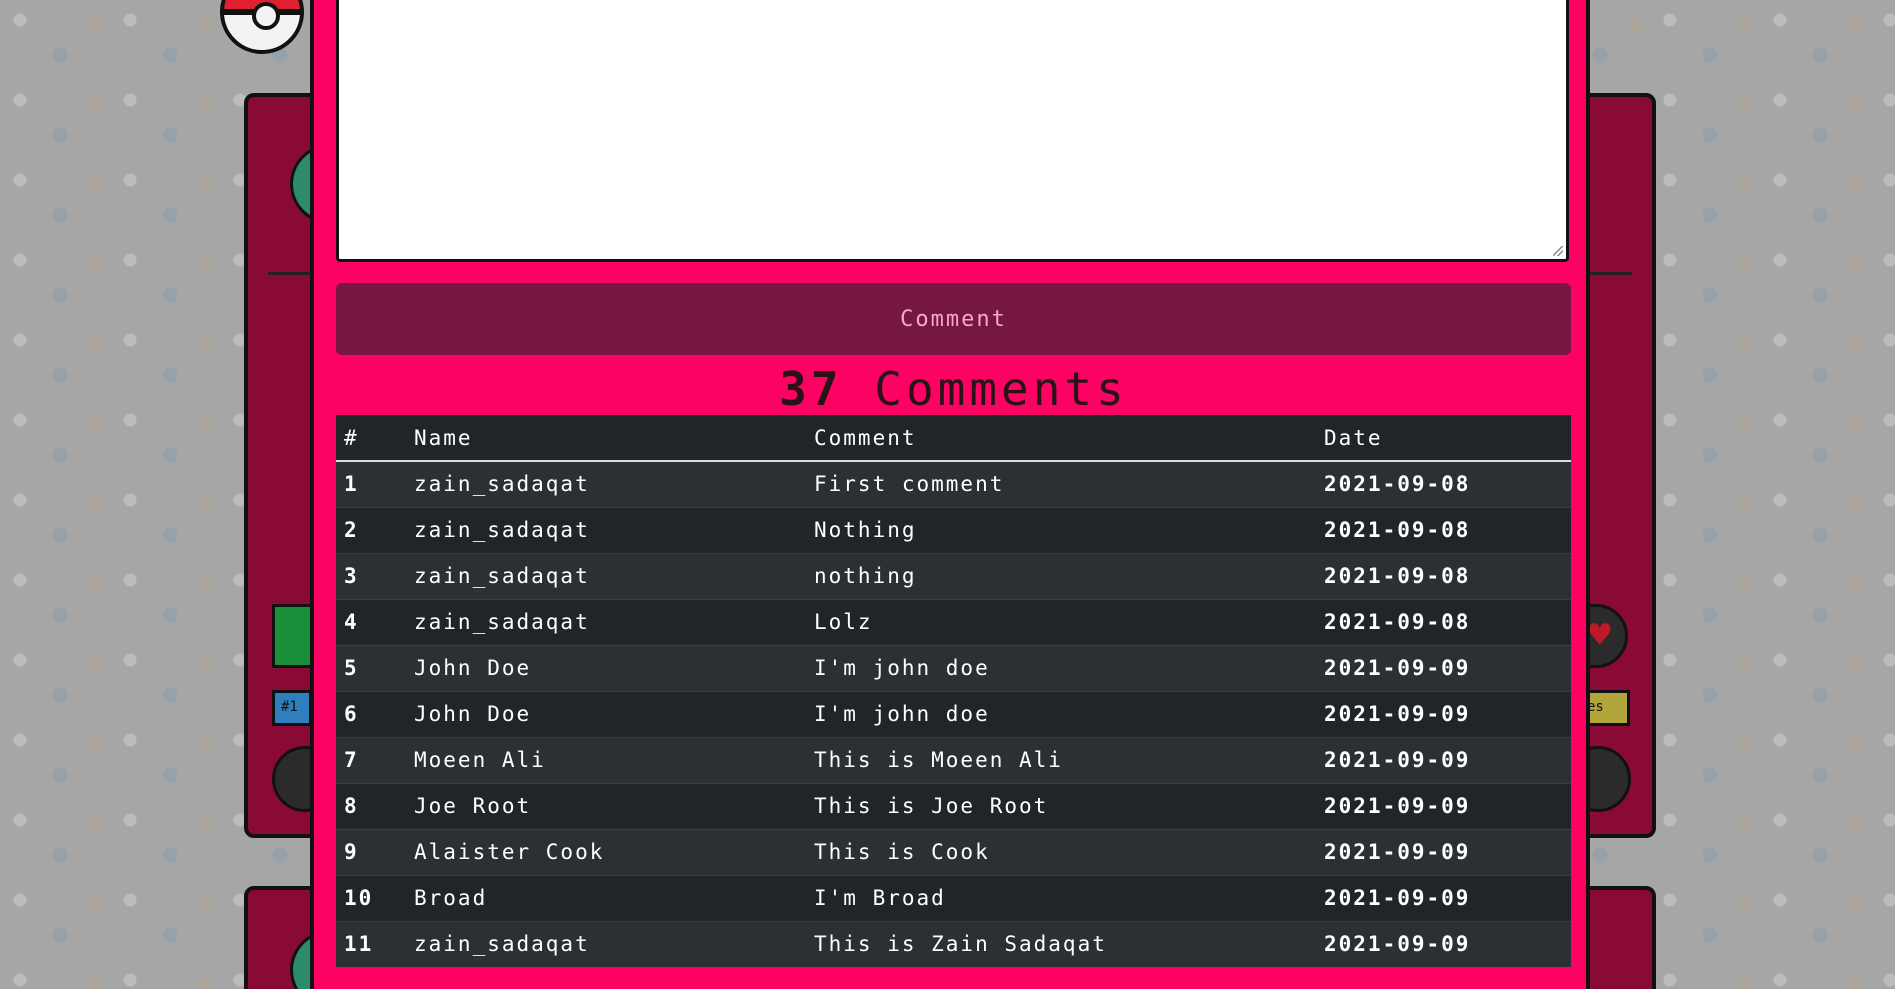 This screenshot has height=989, width=1895. What do you see at coordinates (606, 897) in the screenshot?
I see `row-name: Broad` at bounding box center [606, 897].